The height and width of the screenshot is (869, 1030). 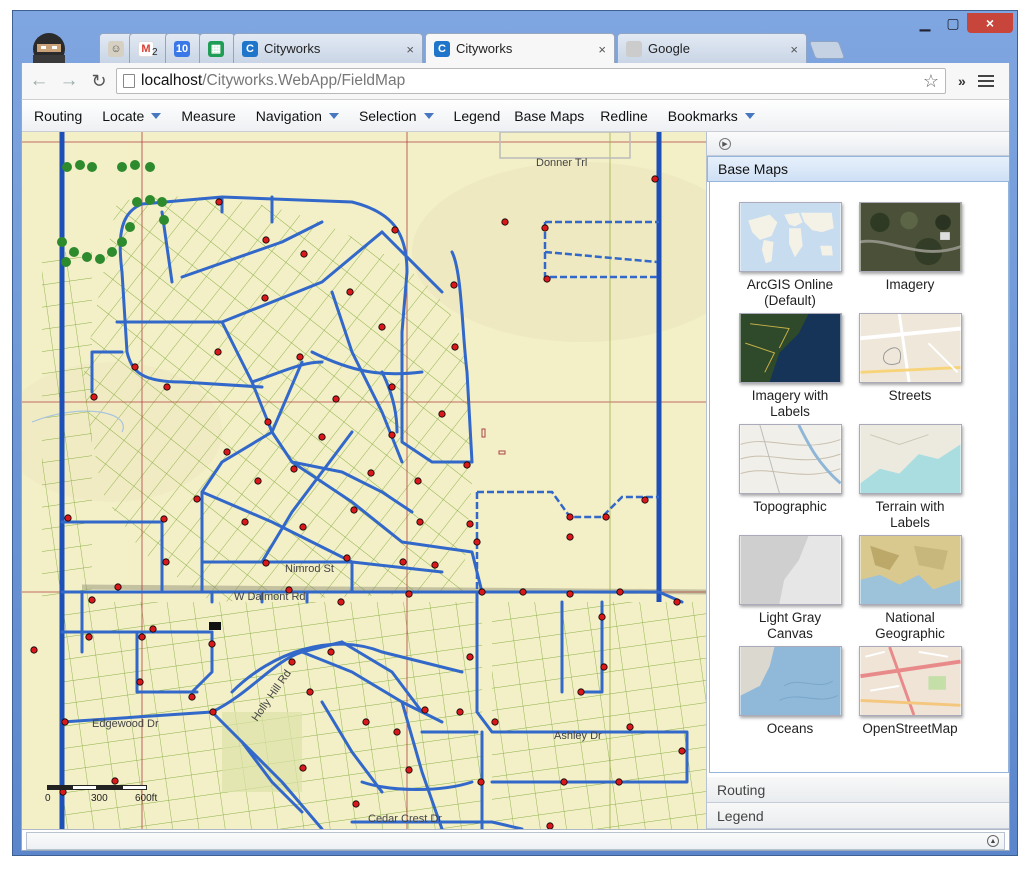 I want to click on back-icon: ←, so click(x=39, y=81).